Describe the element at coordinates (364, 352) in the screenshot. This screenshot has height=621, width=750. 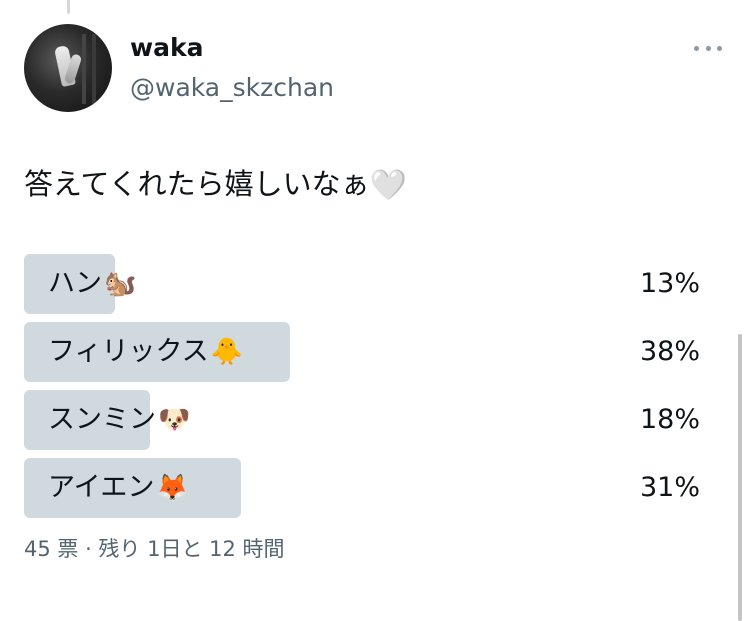
I see `poll-option: フィリックス🐥 38%` at that location.